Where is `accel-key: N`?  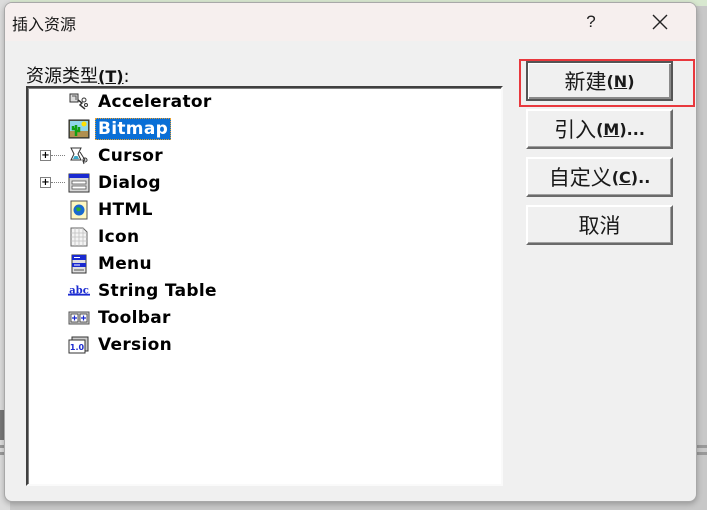
accel-key: N is located at coordinates (620, 81).